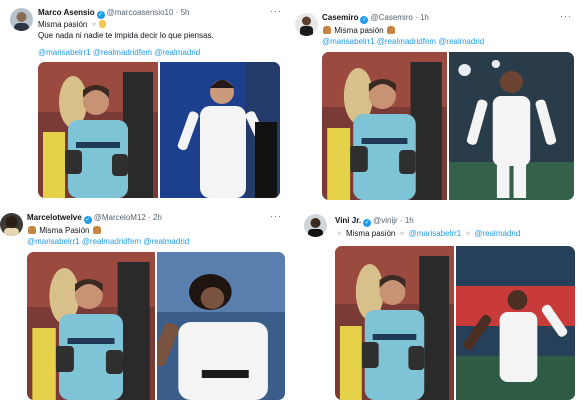 This screenshot has width=584, height=400. What do you see at coordinates (120, 217) in the screenshot?
I see `author-handle: @MarceloM12` at bounding box center [120, 217].